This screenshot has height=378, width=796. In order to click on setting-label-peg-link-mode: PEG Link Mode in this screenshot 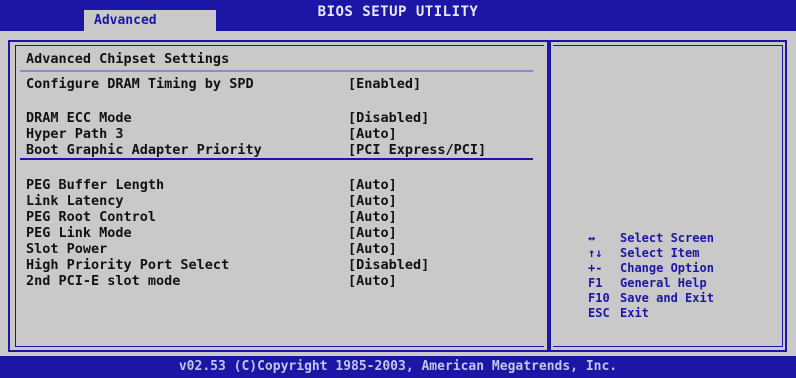, I will do `click(79, 233)`.